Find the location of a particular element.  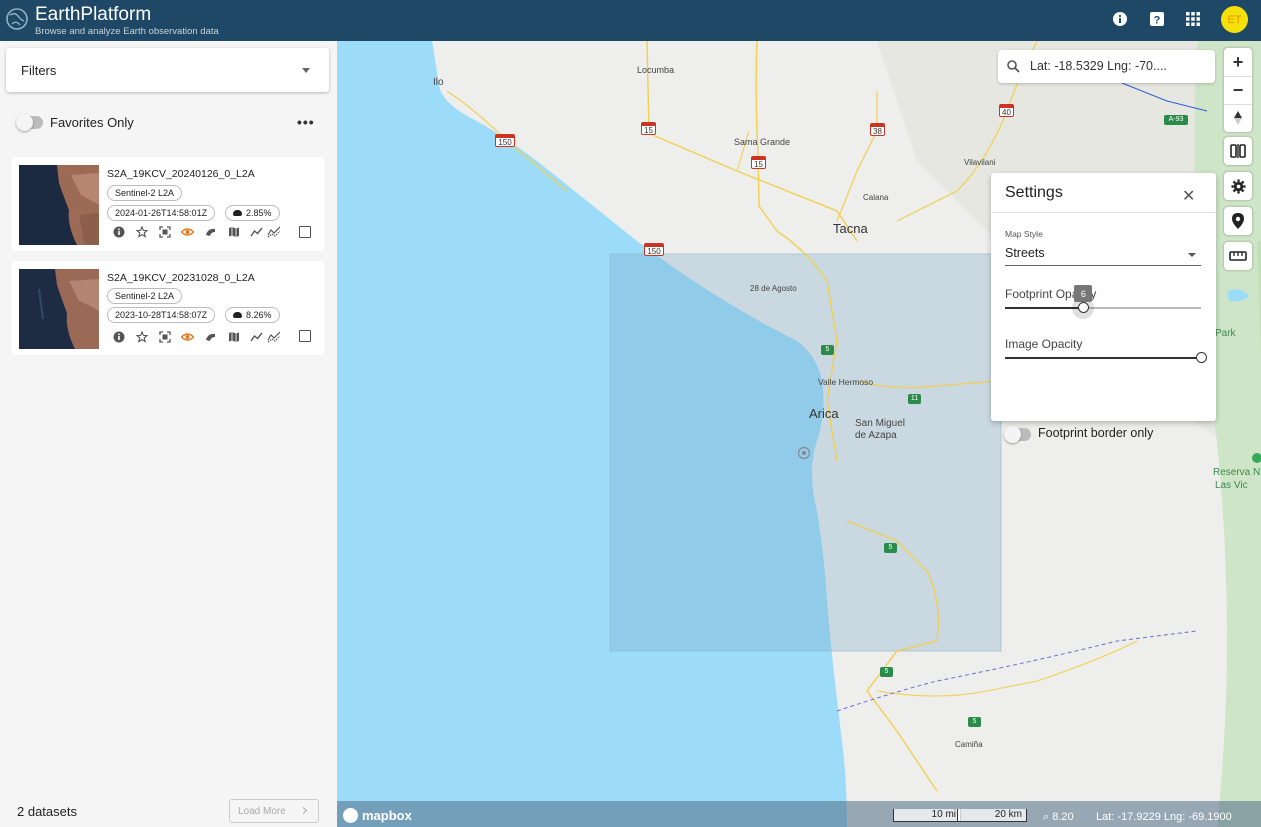

zoom-level: 8.20 is located at coordinates (1063, 817).